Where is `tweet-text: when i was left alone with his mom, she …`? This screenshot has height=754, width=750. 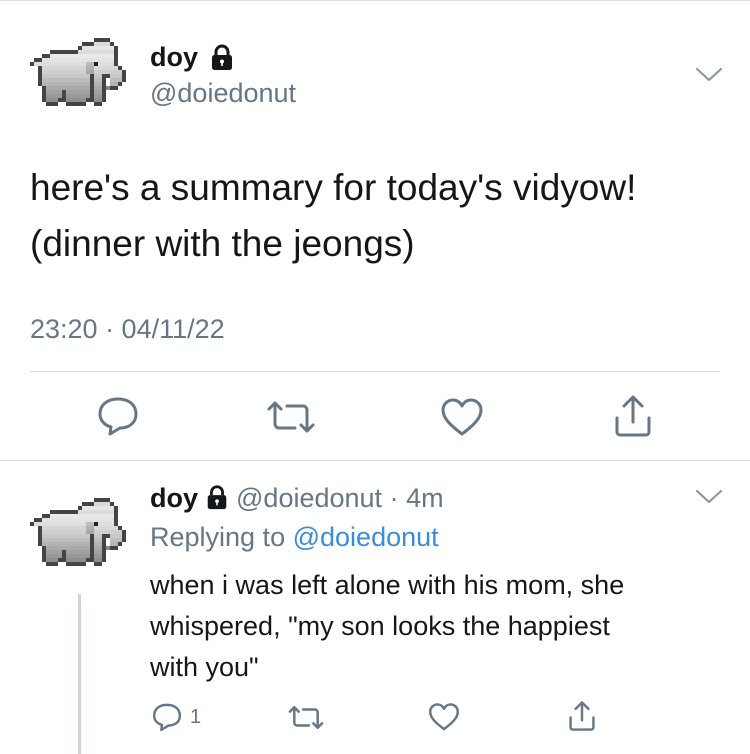 tweet-text: when i was left alone with his mom, she … is located at coordinates (387, 626).